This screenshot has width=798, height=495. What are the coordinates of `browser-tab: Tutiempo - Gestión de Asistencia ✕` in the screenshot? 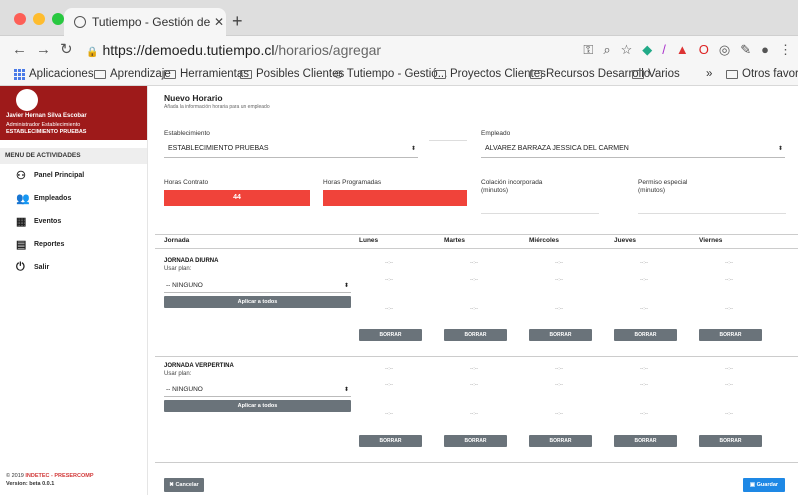 It's located at (145, 22).